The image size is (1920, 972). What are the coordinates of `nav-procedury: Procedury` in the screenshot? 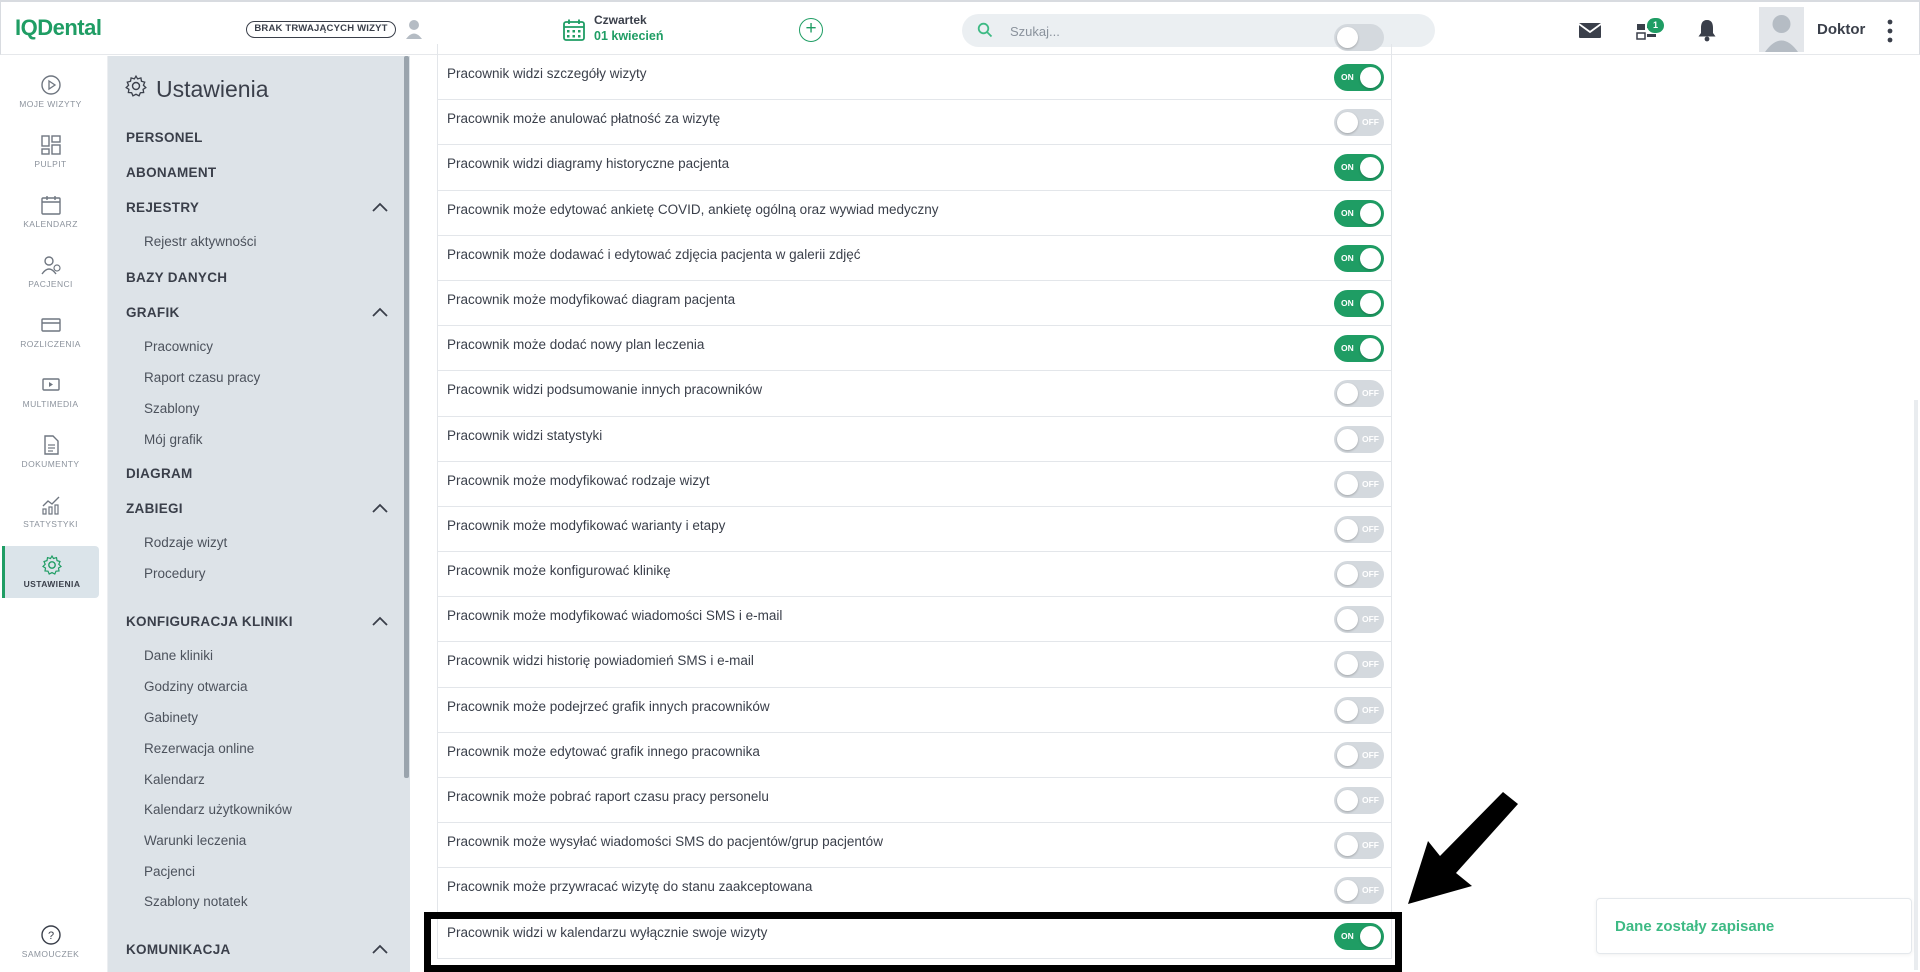 It's located at (175, 573).